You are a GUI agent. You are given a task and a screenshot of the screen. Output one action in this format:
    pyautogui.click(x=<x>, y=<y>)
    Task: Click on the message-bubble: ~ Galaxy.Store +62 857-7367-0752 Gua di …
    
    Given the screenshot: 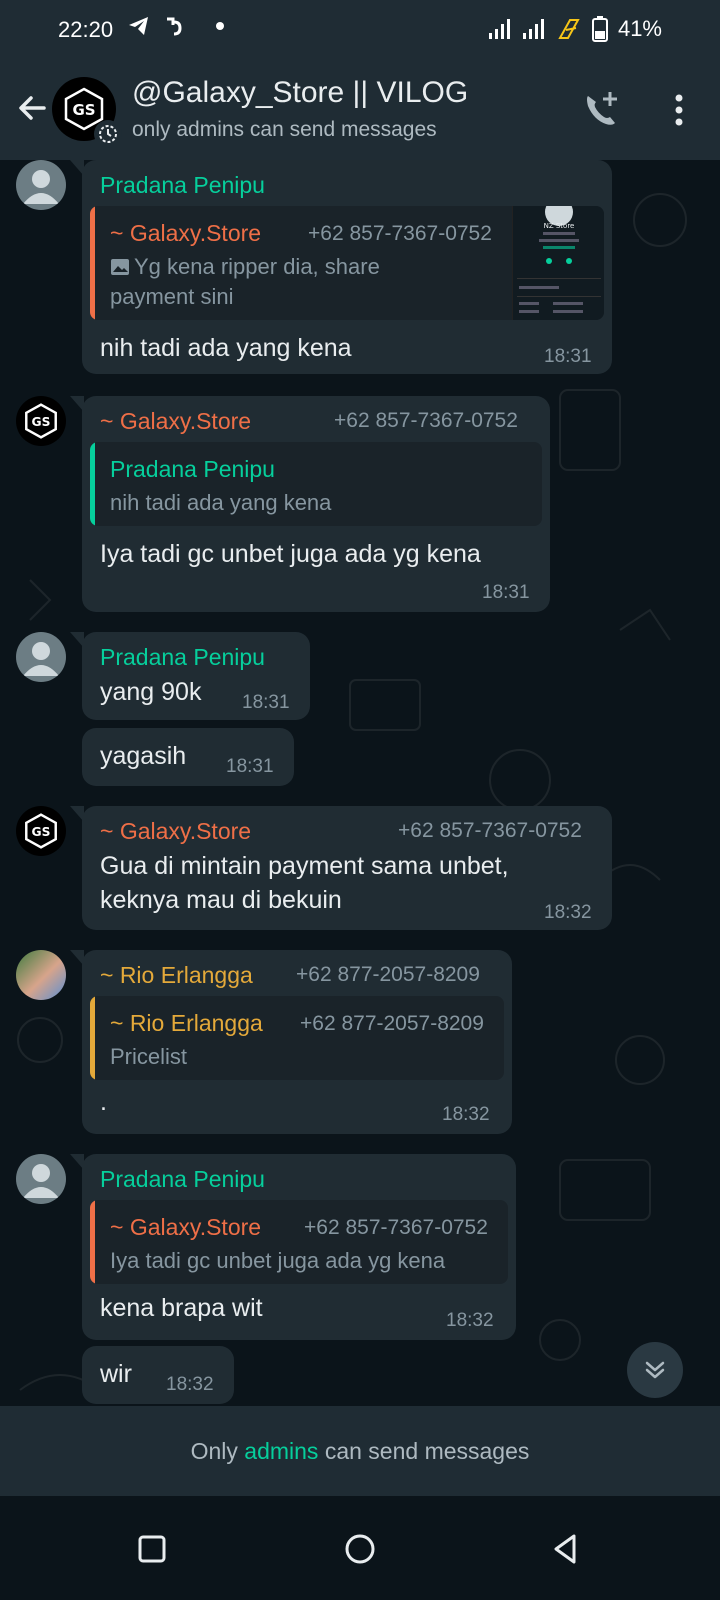 What is the action you would take?
    pyautogui.click(x=341, y=868)
    